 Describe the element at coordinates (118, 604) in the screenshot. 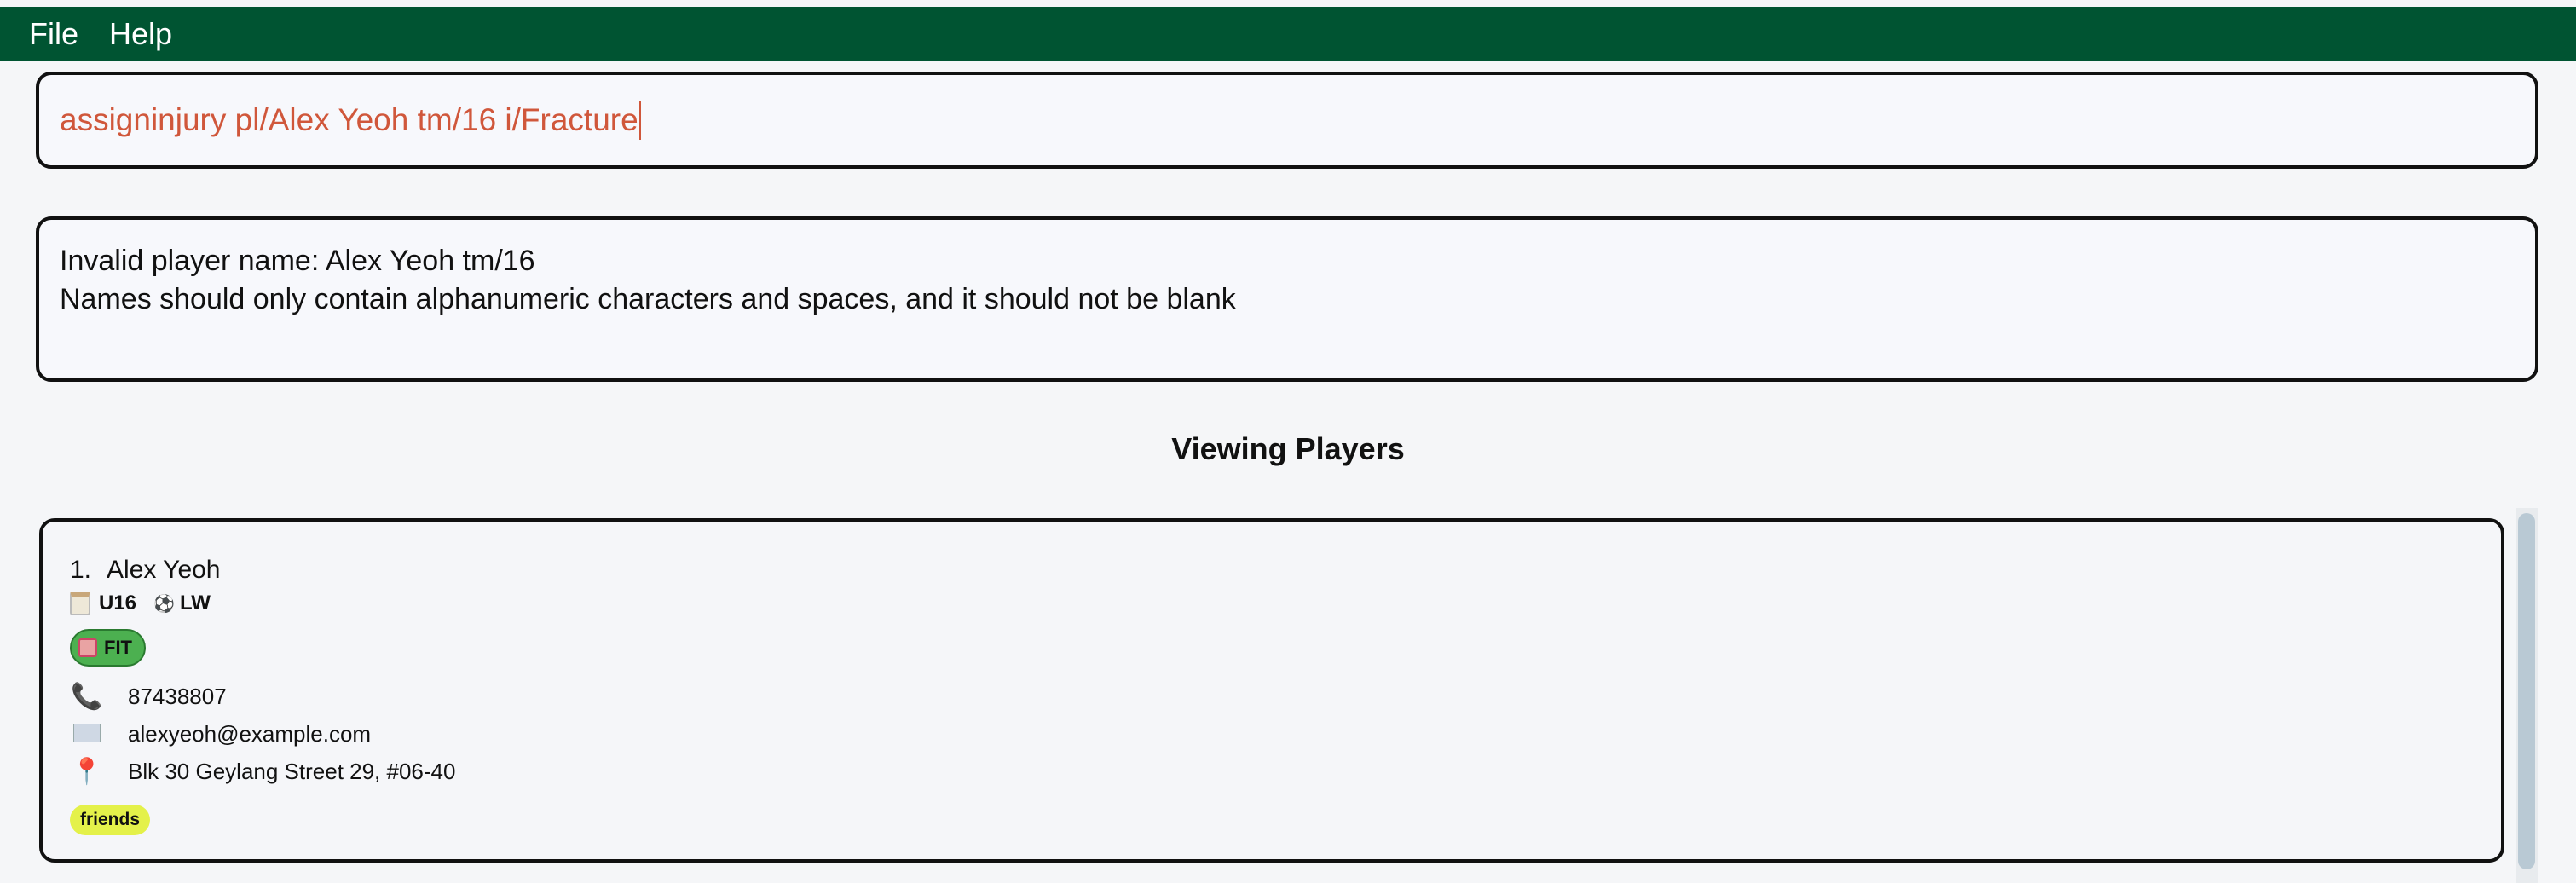

I see `player-team: U16` at that location.